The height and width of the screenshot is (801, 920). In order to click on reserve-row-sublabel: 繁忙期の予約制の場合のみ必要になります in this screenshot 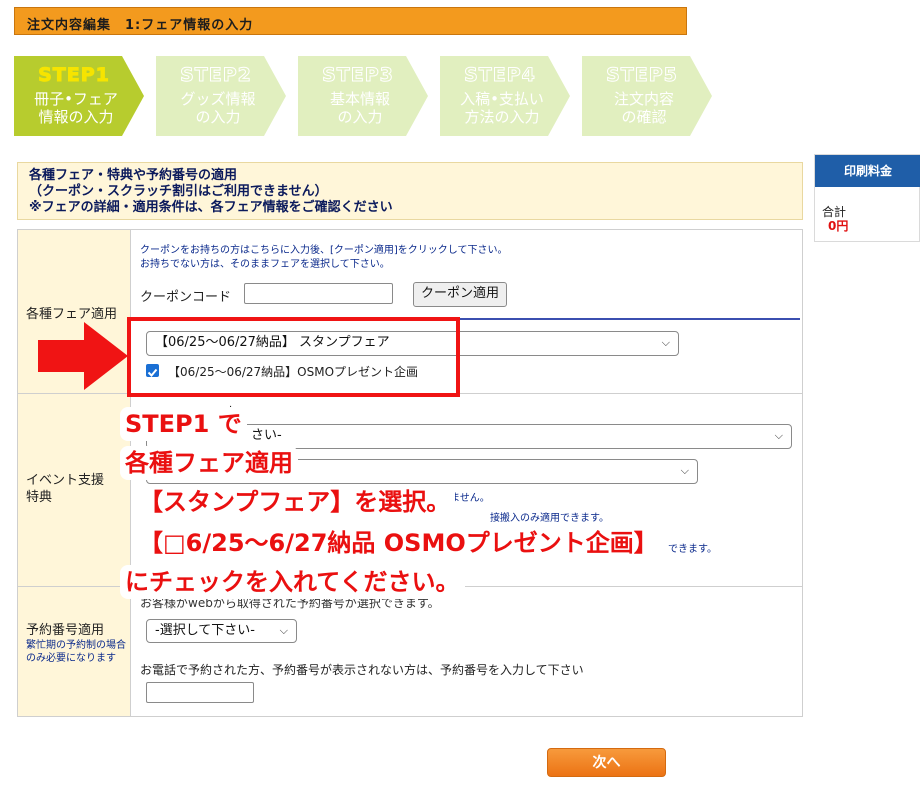, I will do `click(76, 652)`.